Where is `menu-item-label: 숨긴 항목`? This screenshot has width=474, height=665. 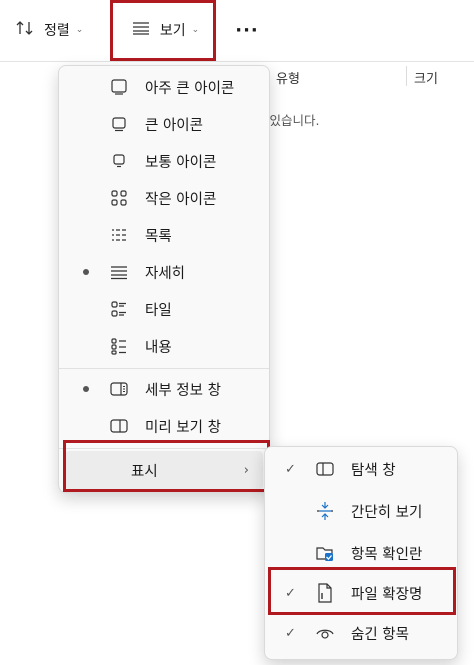 menu-item-label: 숨긴 항목 is located at coordinates (380, 634).